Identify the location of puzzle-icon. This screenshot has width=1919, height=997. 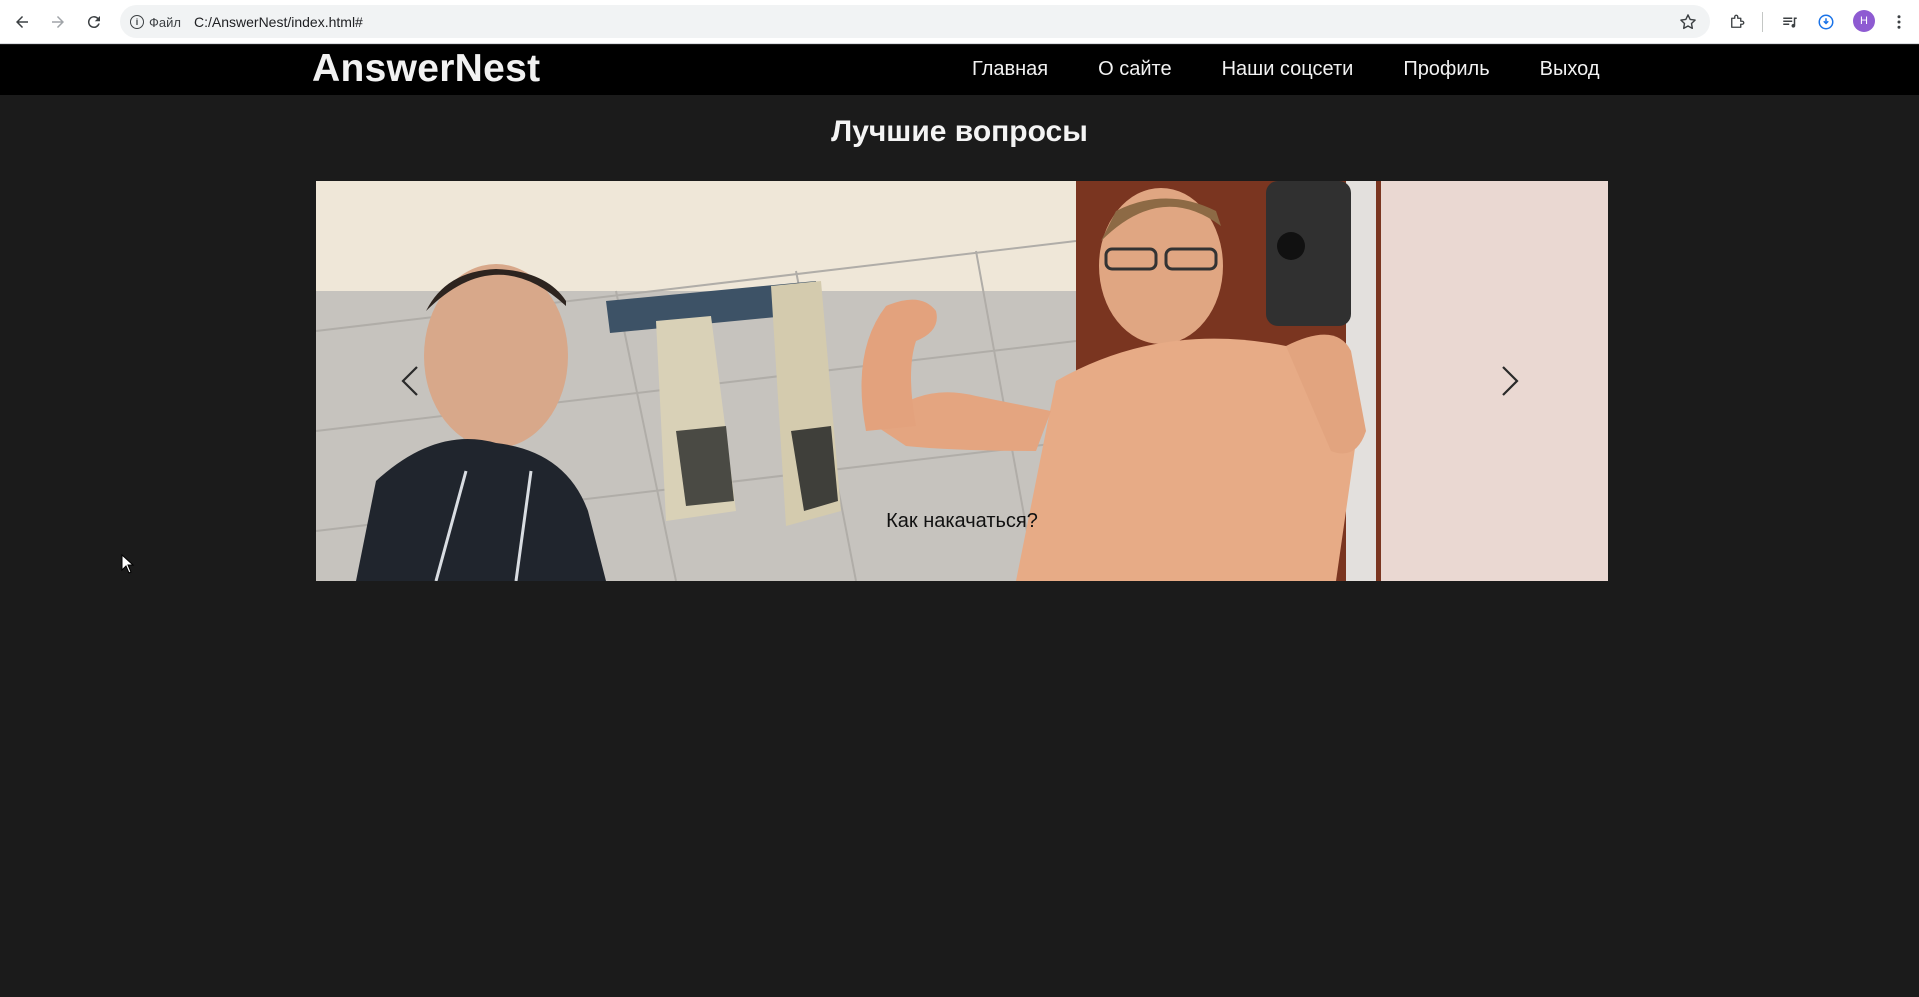
(1738, 21).